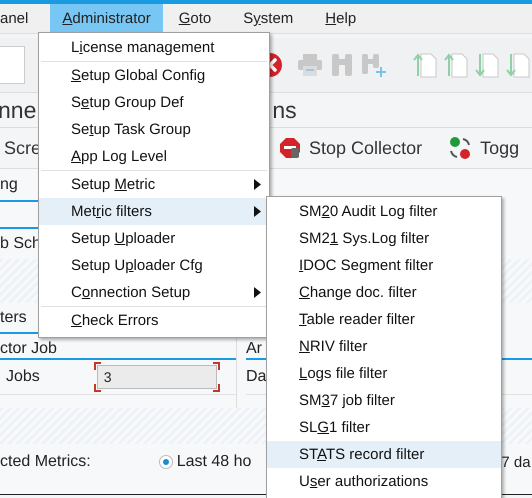 This screenshot has width=532, height=498. What do you see at coordinates (384, 292) in the screenshot?
I see `menu-item: Change doc. filter` at bounding box center [384, 292].